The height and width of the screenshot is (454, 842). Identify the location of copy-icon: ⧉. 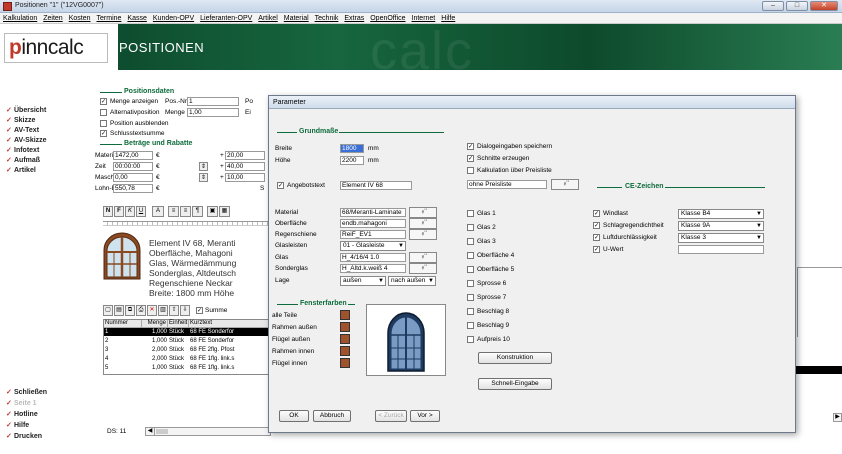
(130, 310).